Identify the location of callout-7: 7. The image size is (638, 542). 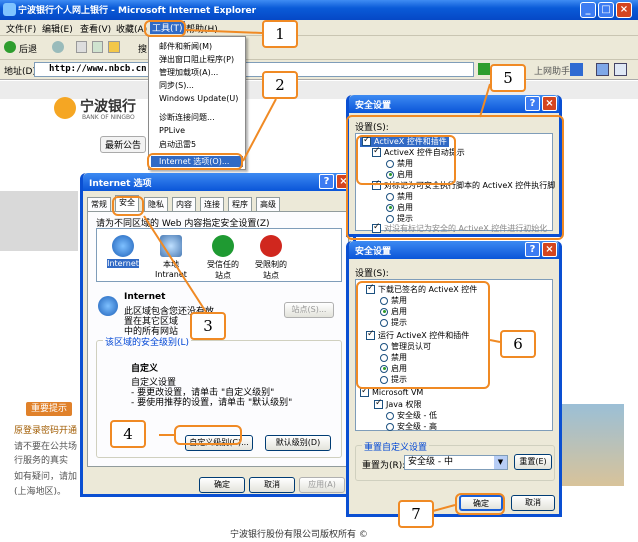
(416, 514).